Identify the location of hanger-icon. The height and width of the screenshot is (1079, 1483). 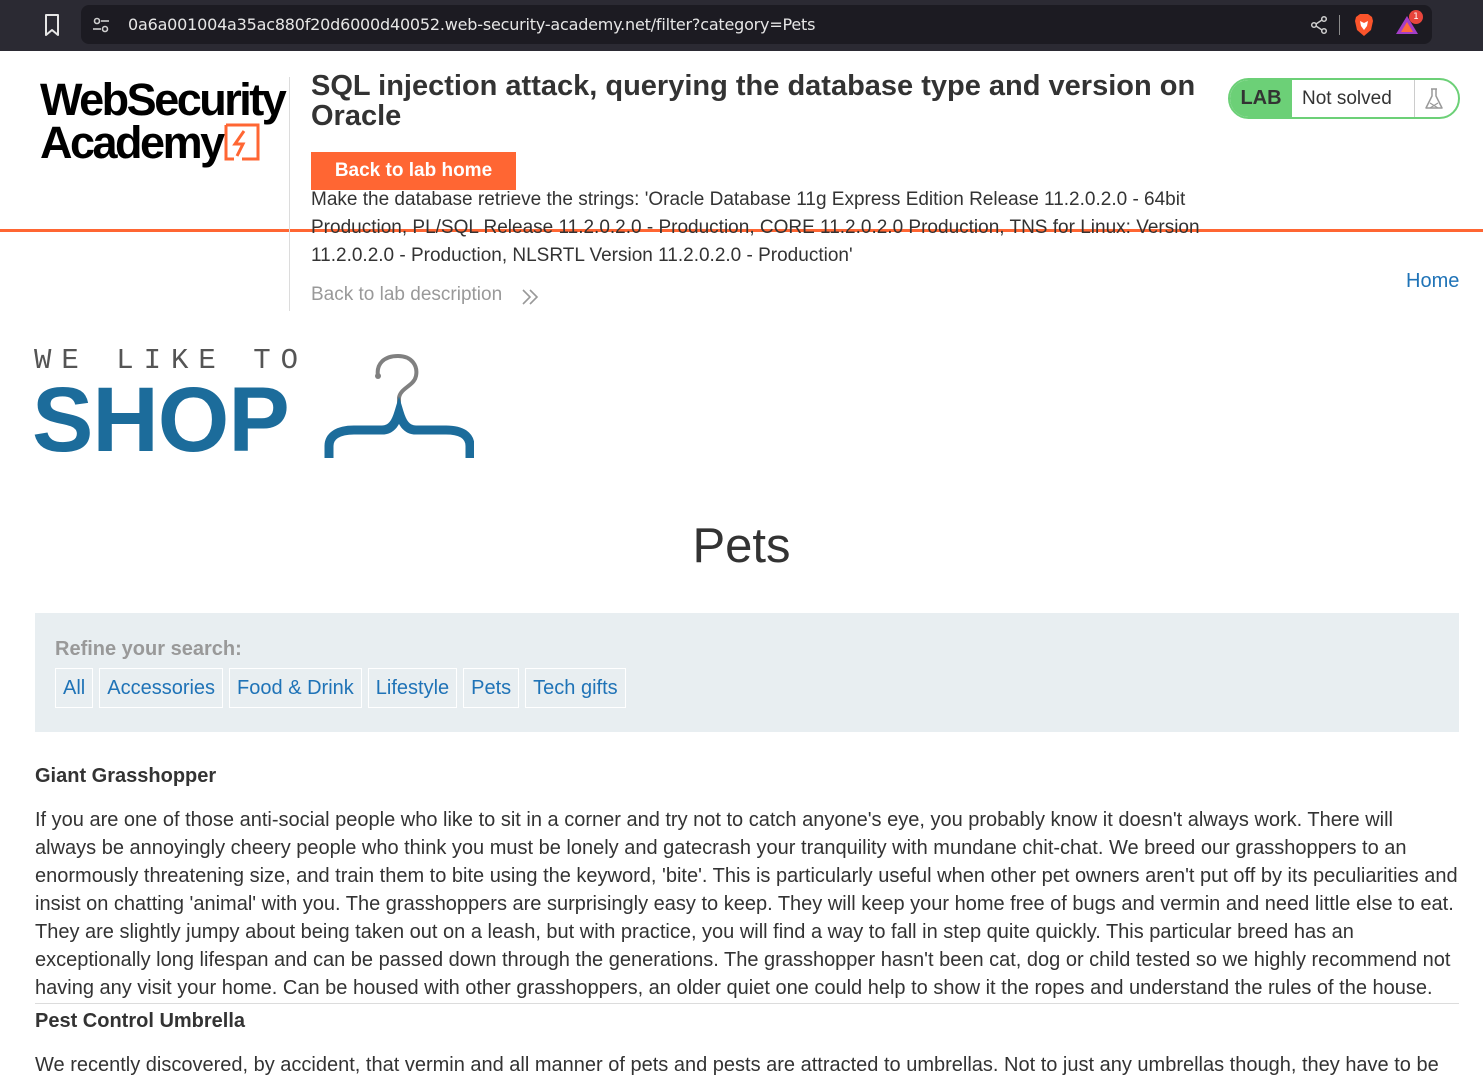
(399, 405).